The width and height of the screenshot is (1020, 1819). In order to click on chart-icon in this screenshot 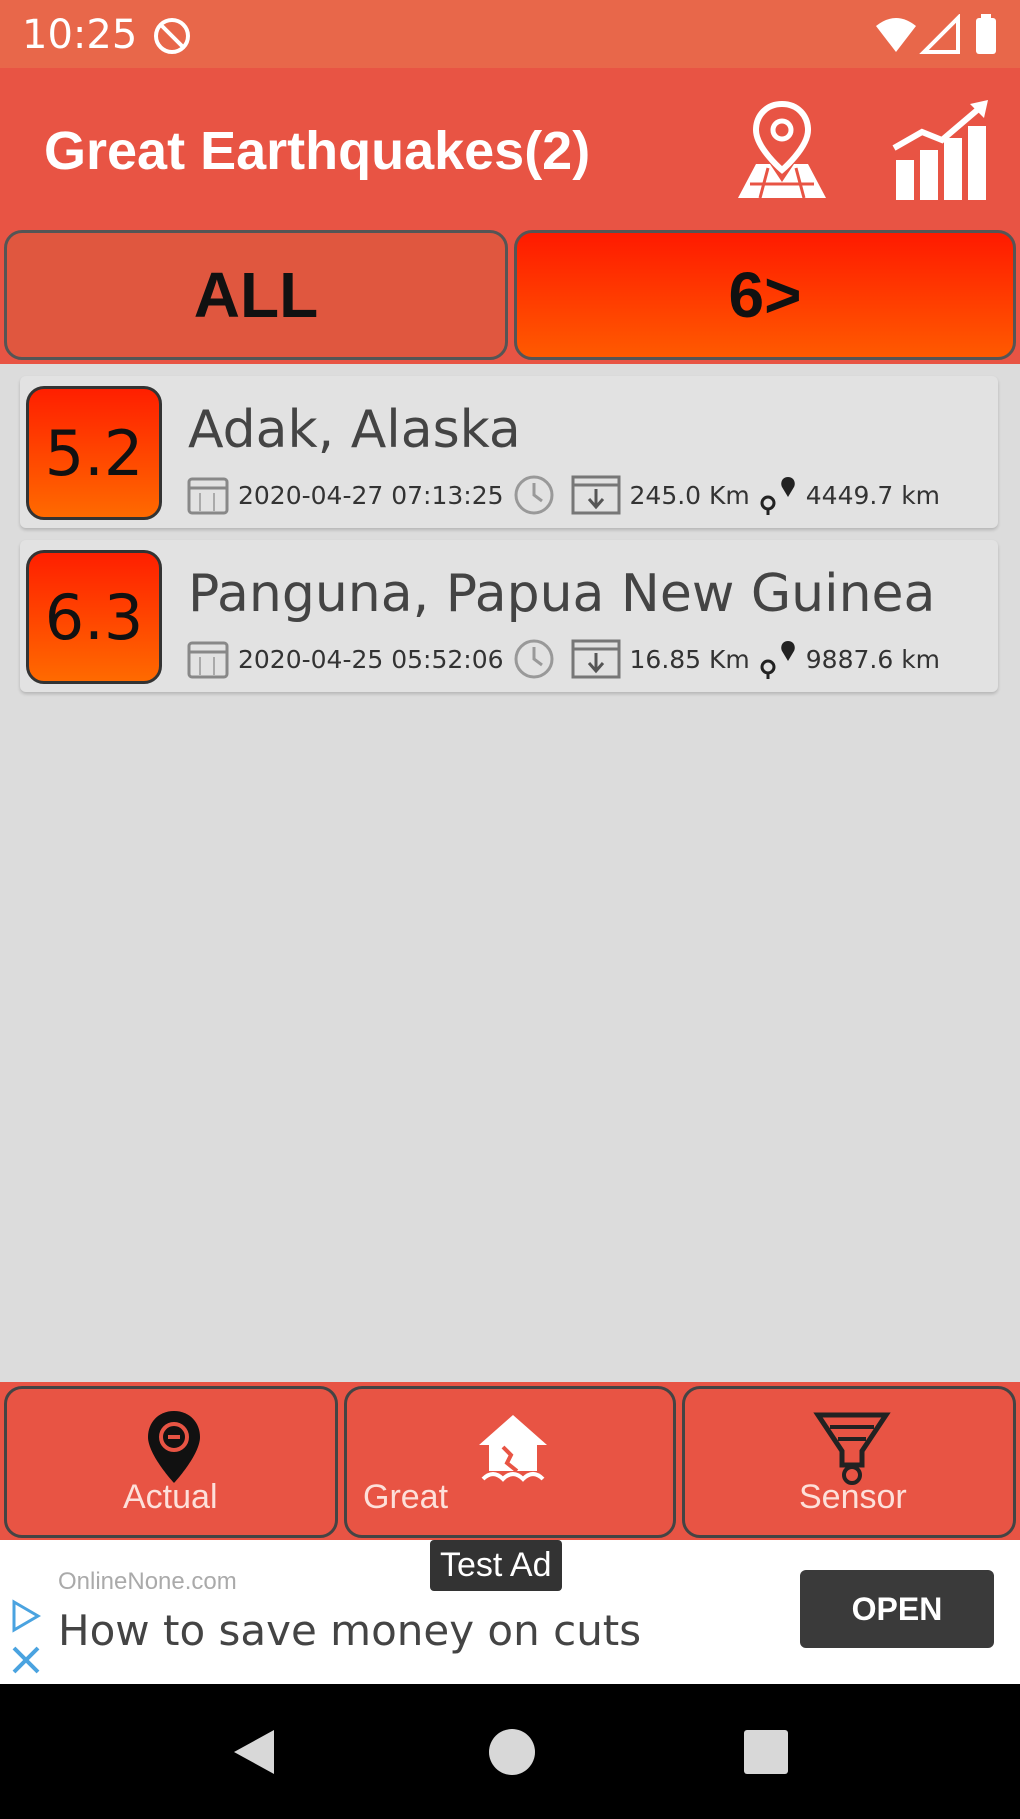, I will do `click(942, 150)`.